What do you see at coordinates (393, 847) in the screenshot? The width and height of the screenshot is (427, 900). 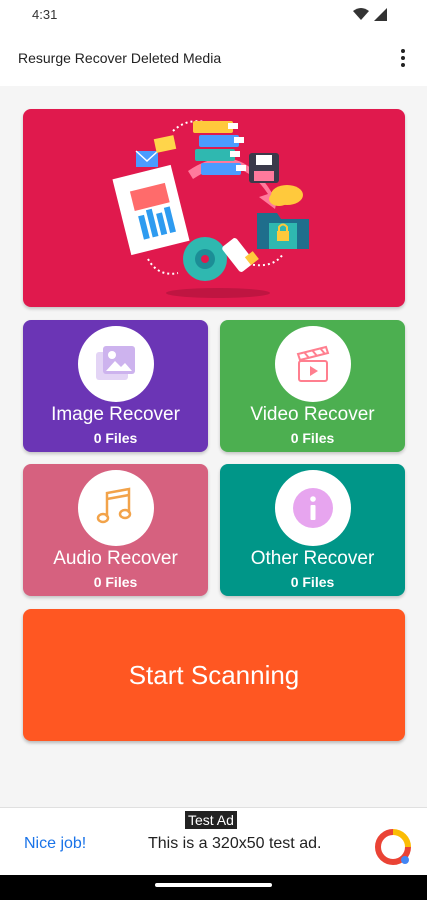 I see `ad-logo-icon` at bounding box center [393, 847].